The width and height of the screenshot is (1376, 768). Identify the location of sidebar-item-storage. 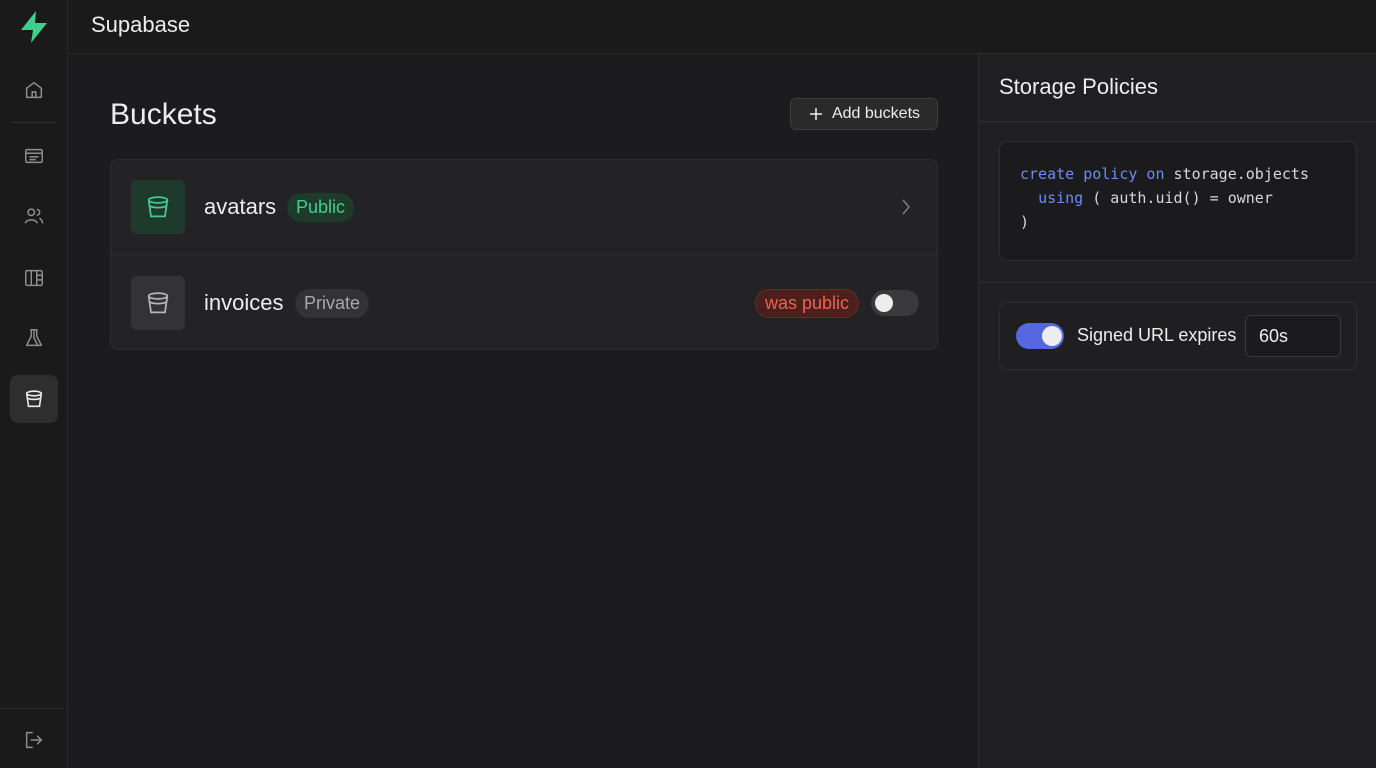
(34, 399).